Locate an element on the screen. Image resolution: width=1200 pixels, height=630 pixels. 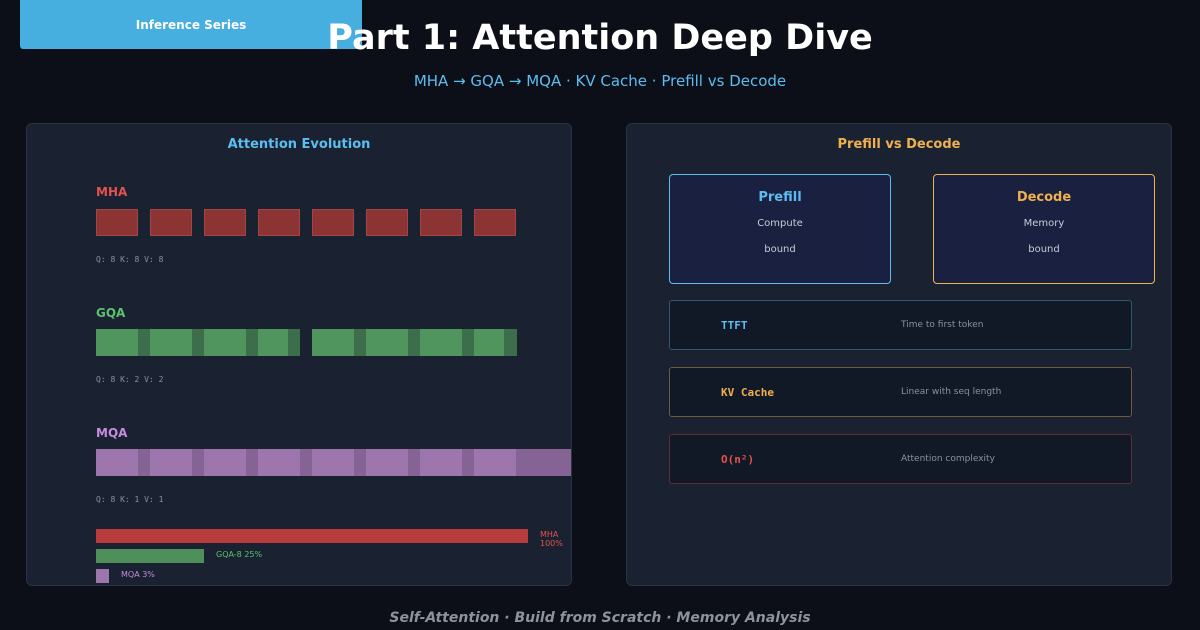
gqa-heads is located at coordinates (307, 342).